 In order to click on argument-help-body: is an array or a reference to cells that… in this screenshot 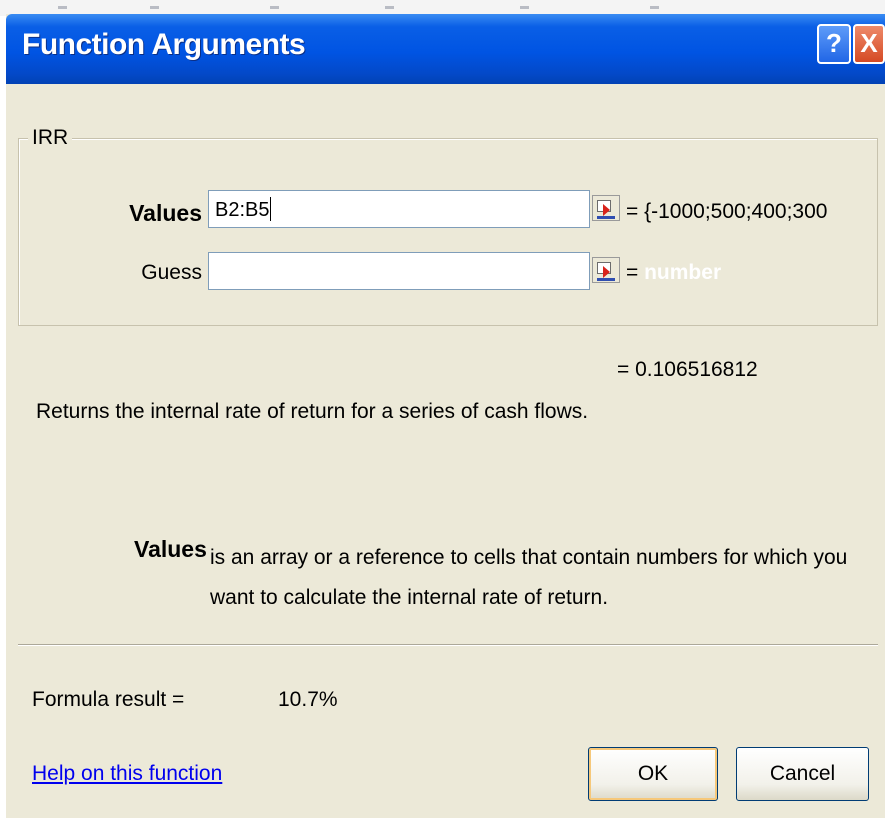, I will do `click(529, 577)`.